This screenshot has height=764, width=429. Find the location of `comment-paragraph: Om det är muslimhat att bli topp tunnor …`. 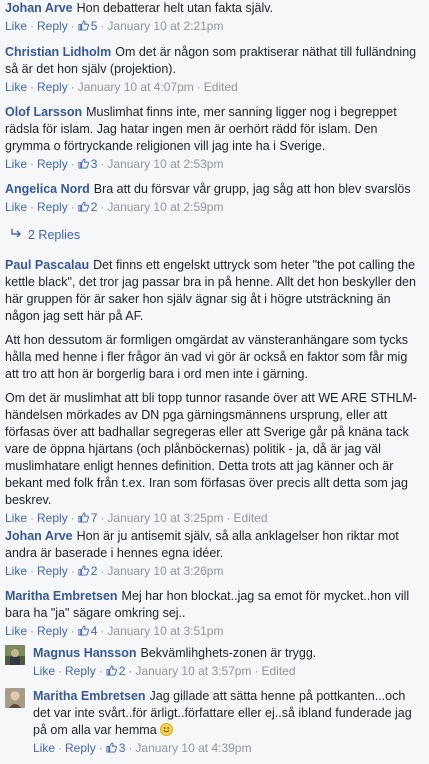

comment-paragraph: Om det är muslimhat att bli topp tunnor … is located at coordinates (211, 449).